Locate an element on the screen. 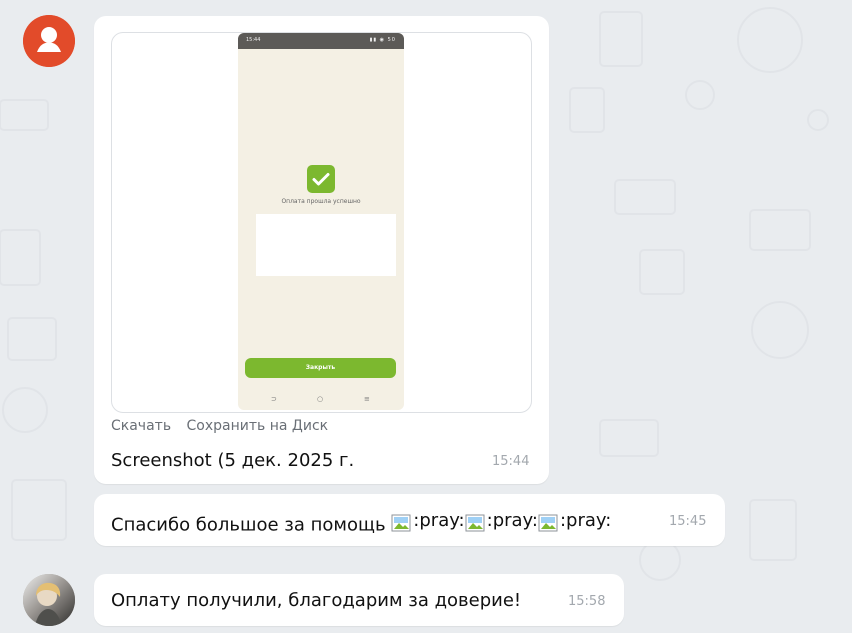  success-check-icon is located at coordinates (321, 179).